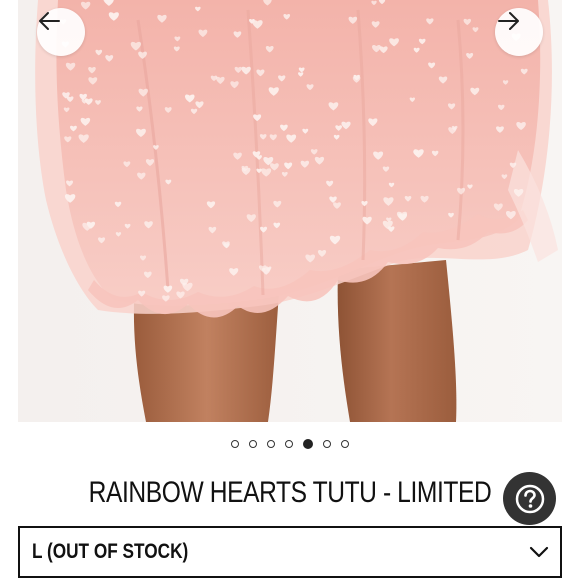 The height and width of the screenshot is (580, 580). What do you see at coordinates (61, 32) in the screenshot?
I see `prev-image-button` at bounding box center [61, 32].